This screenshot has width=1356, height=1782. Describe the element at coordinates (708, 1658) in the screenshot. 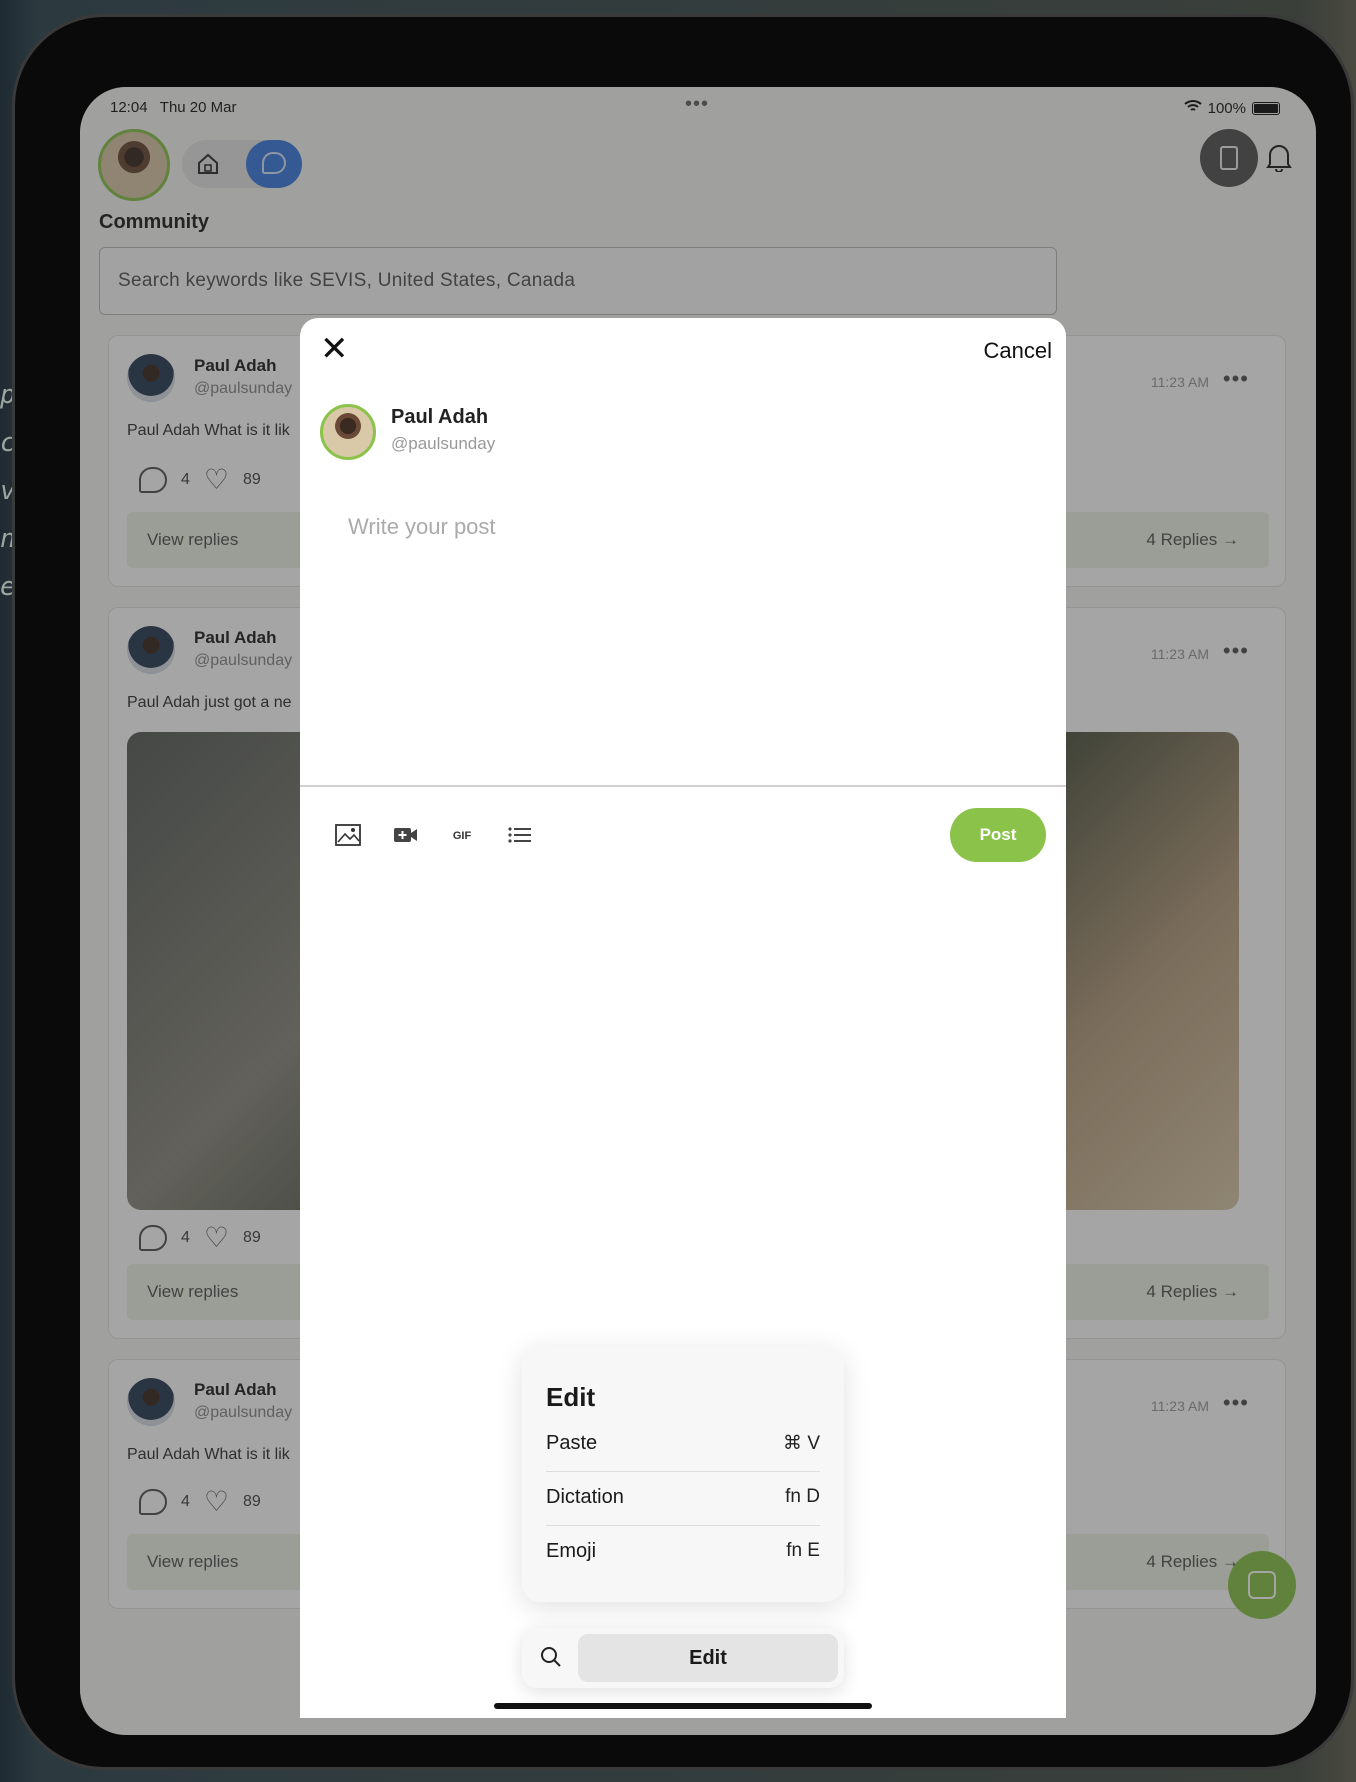

I see `edit-button: Edit` at that location.